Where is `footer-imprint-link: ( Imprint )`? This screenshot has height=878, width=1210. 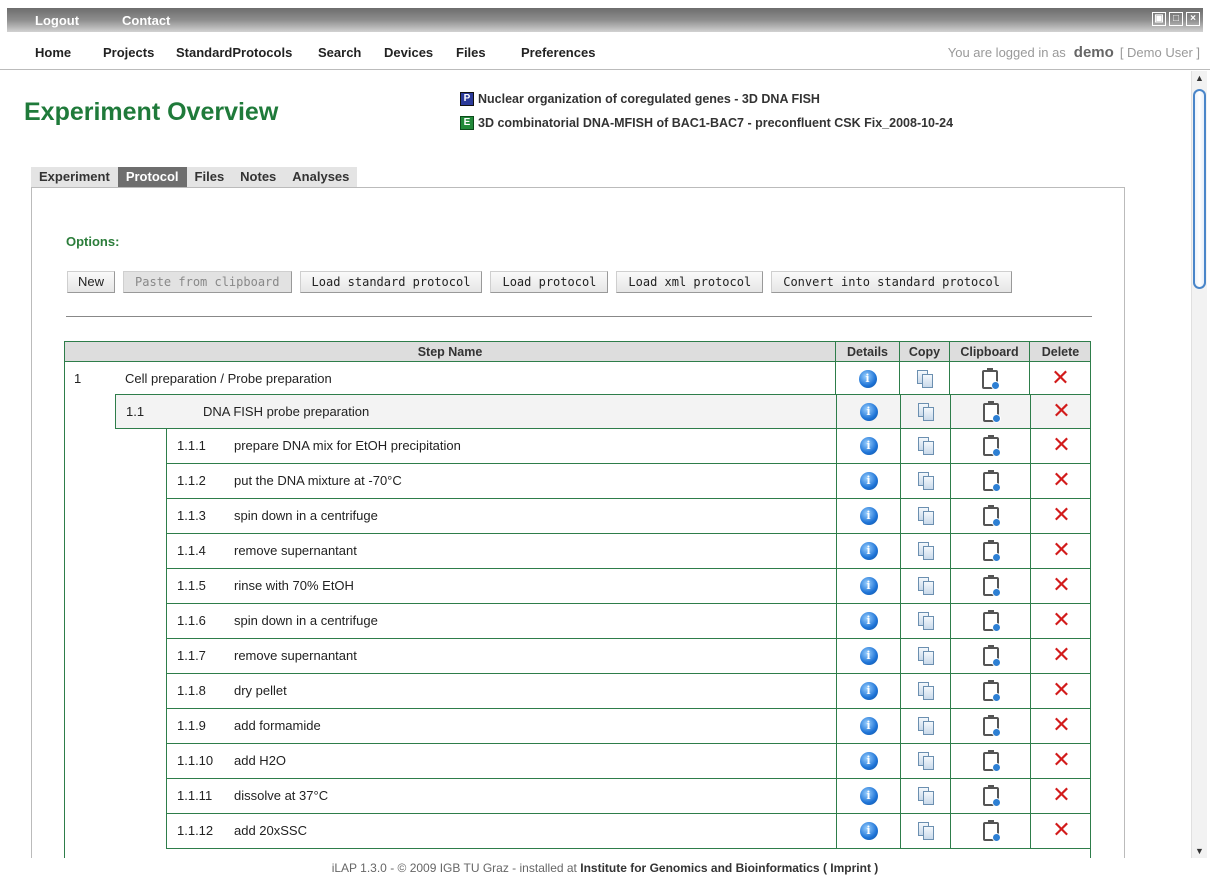 footer-imprint-link: ( Imprint ) is located at coordinates (850, 868).